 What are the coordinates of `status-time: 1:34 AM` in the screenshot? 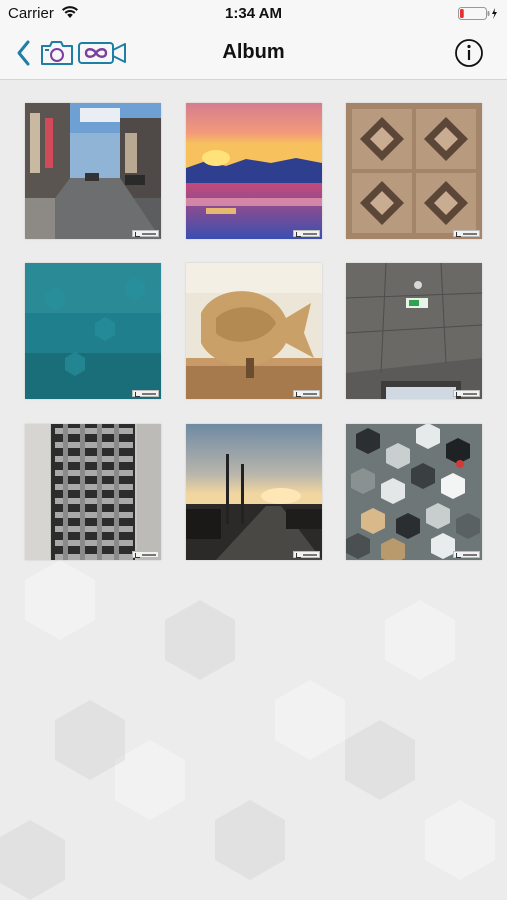 It's located at (253, 13).